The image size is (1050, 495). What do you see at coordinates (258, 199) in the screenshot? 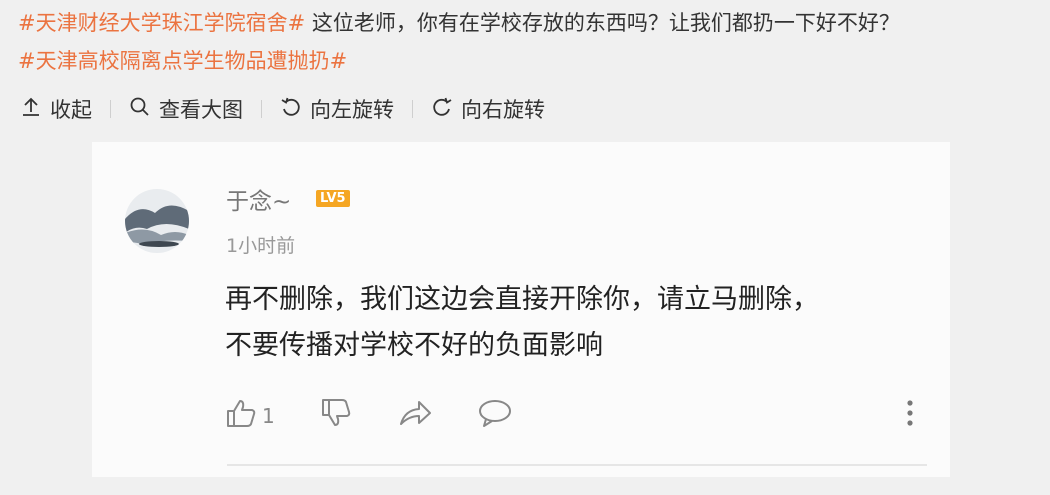
I see `comment-username: 于念~` at bounding box center [258, 199].